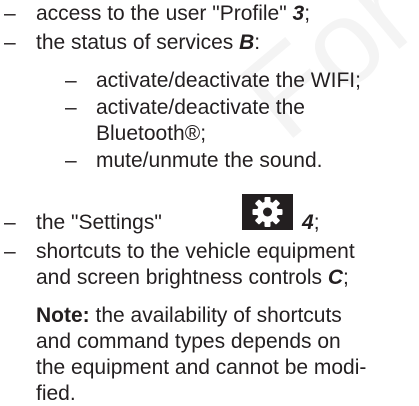  I want to click on note-label: Note:, so click(63, 315).